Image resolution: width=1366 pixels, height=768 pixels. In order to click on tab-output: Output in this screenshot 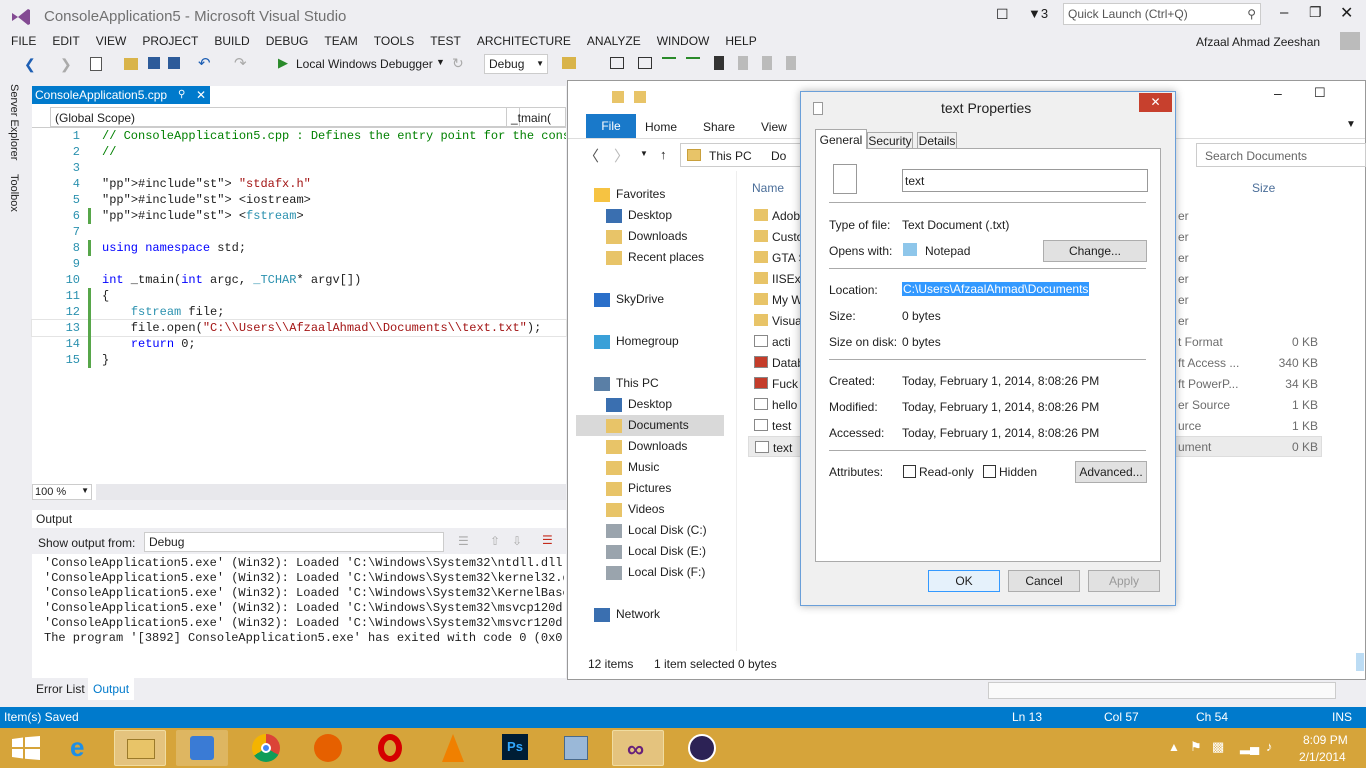, I will do `click(111, 689)`.